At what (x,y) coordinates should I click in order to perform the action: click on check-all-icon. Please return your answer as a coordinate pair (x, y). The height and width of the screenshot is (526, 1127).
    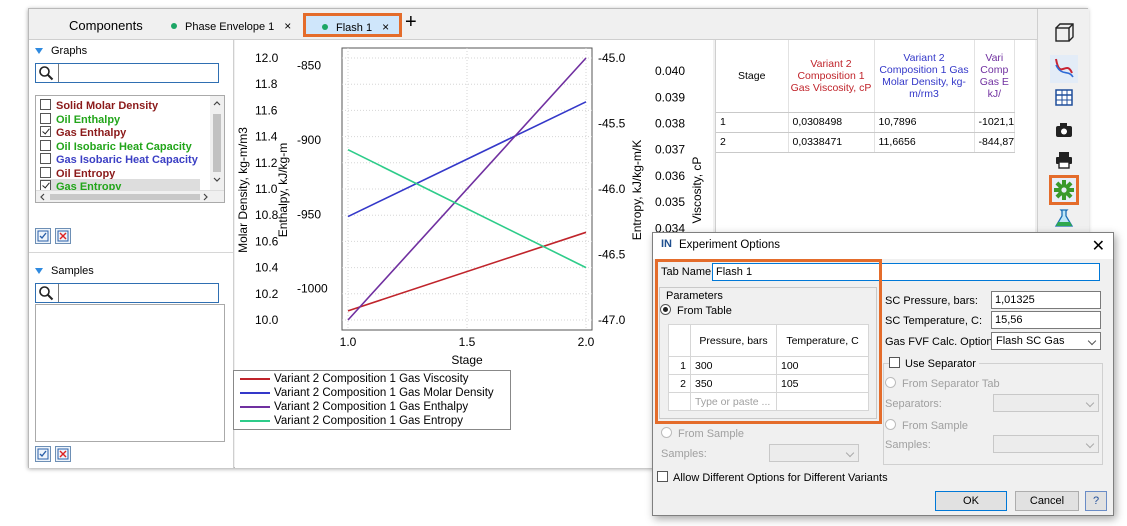
    Looking at the image, I should click on (43, 454).